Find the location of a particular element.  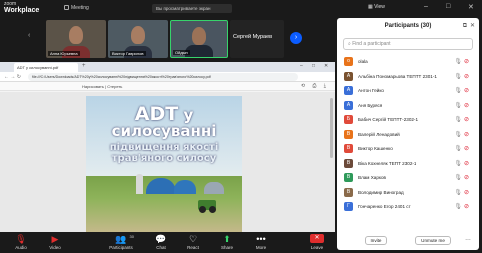

participant-row: В Віка Кохнеляк ТЕПТ 2302-1 🎙⊘ is located at coordinates (408, 164).